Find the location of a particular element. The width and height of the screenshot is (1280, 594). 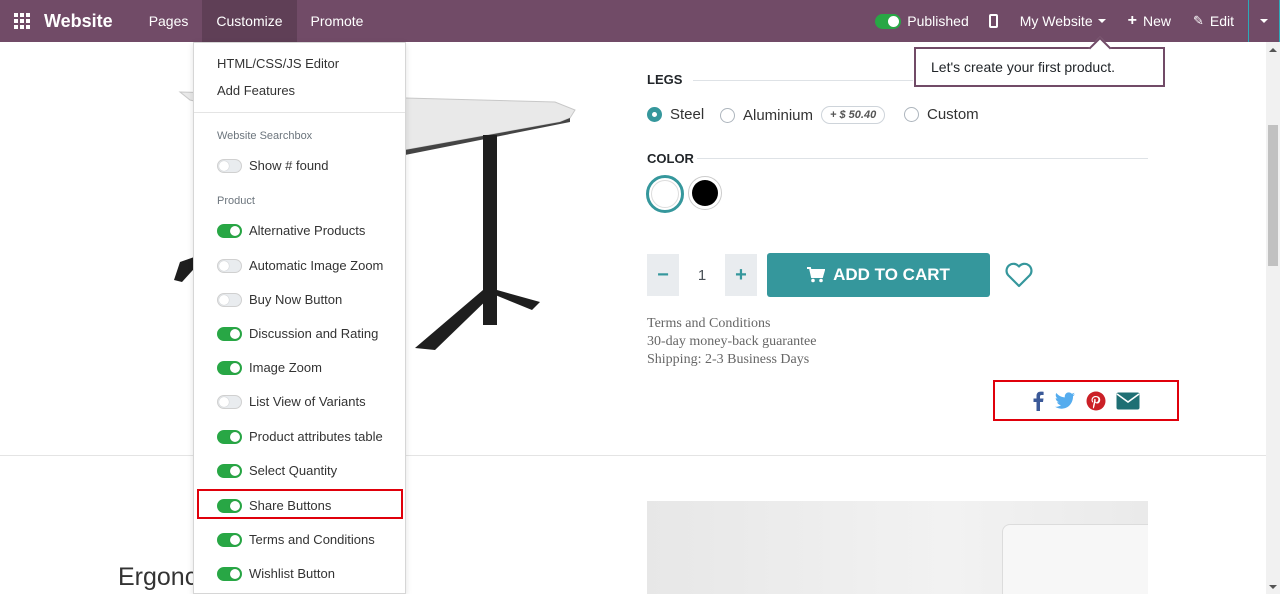

website-selector-label: My Website is located at coordinates (1056, 21).